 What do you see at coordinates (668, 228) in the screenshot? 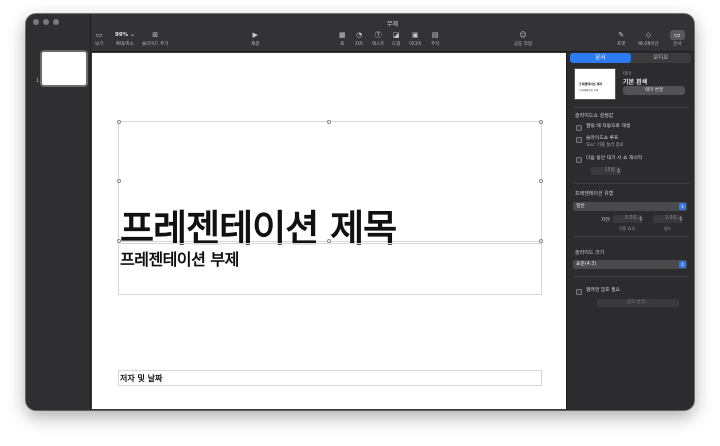
I see `build-label: 빌드` at bounding box center [668, 228].